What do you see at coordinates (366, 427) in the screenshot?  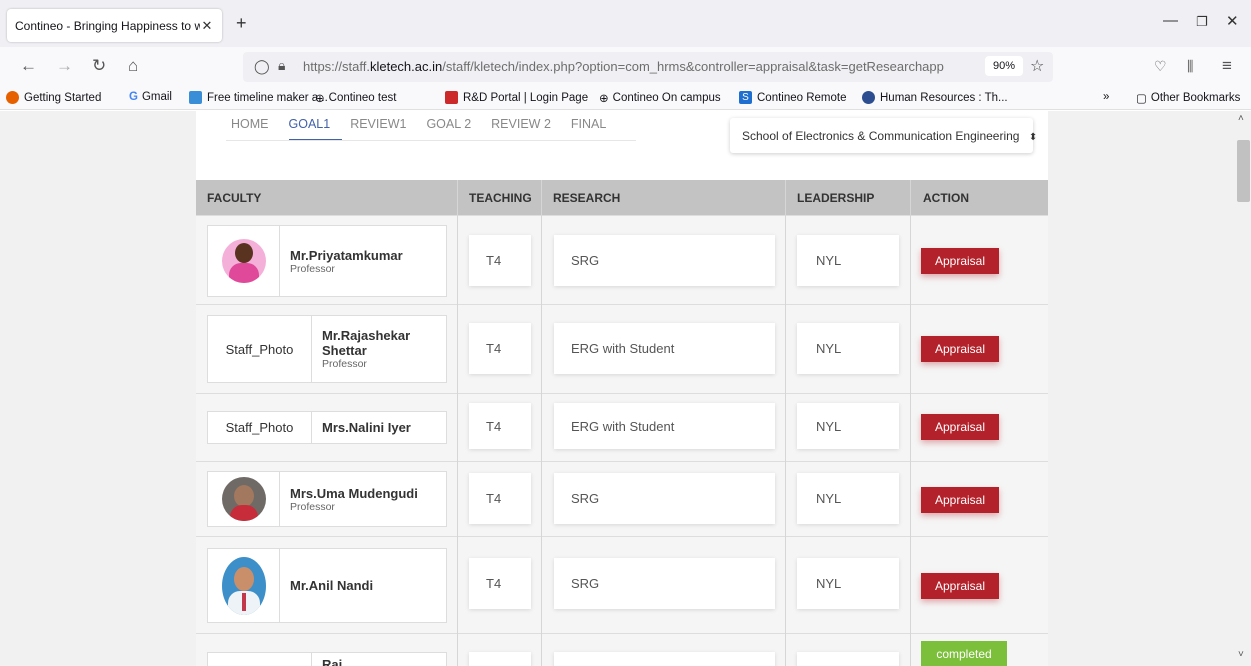 I see `faculty-name: Mrs.Nalini Iyer` at bounding box center [366, 427].